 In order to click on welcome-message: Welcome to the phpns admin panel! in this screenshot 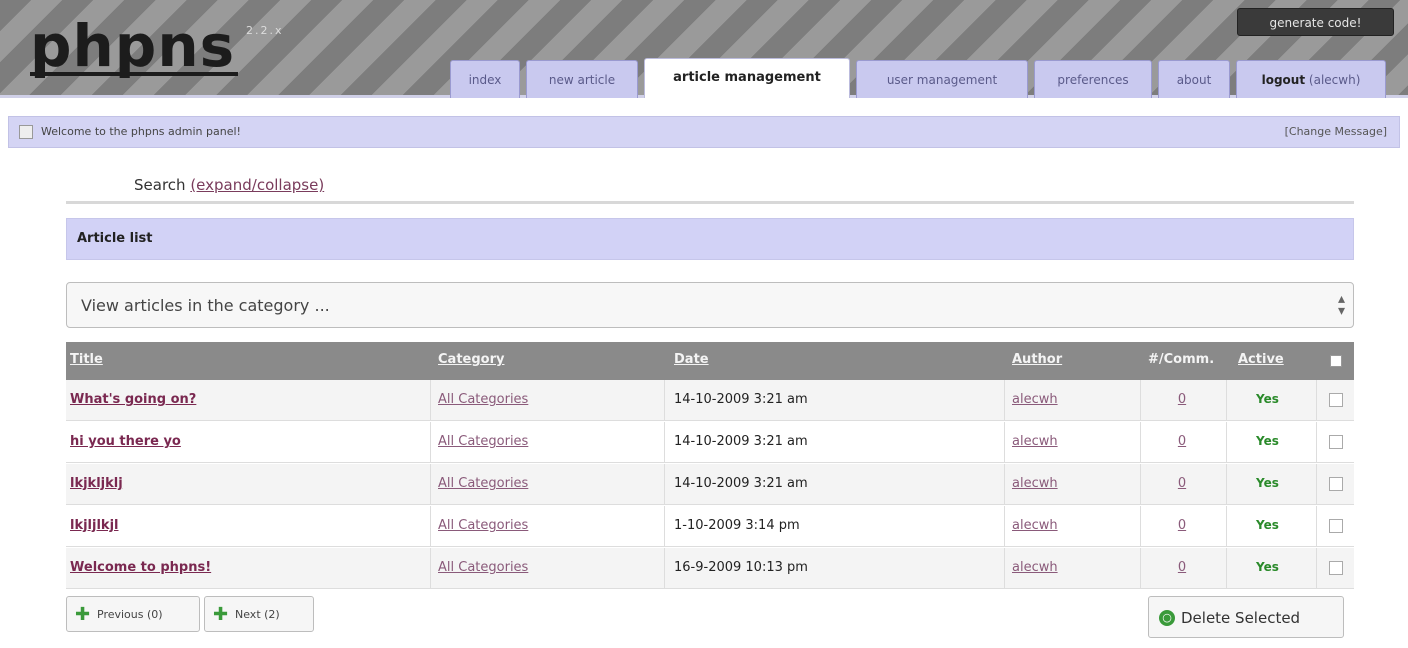, I will do `click(141, 131)`.